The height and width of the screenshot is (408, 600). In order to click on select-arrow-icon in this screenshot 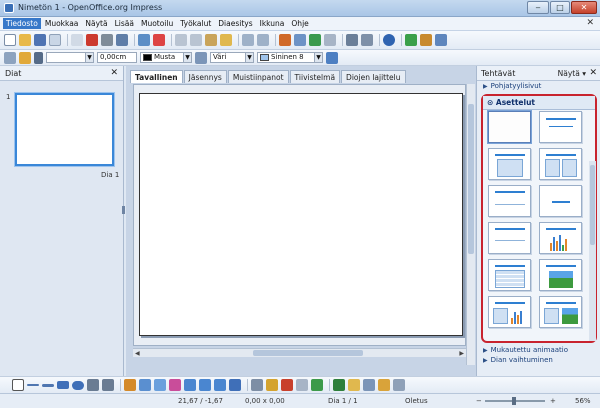, I will do `click(18, 385)`.